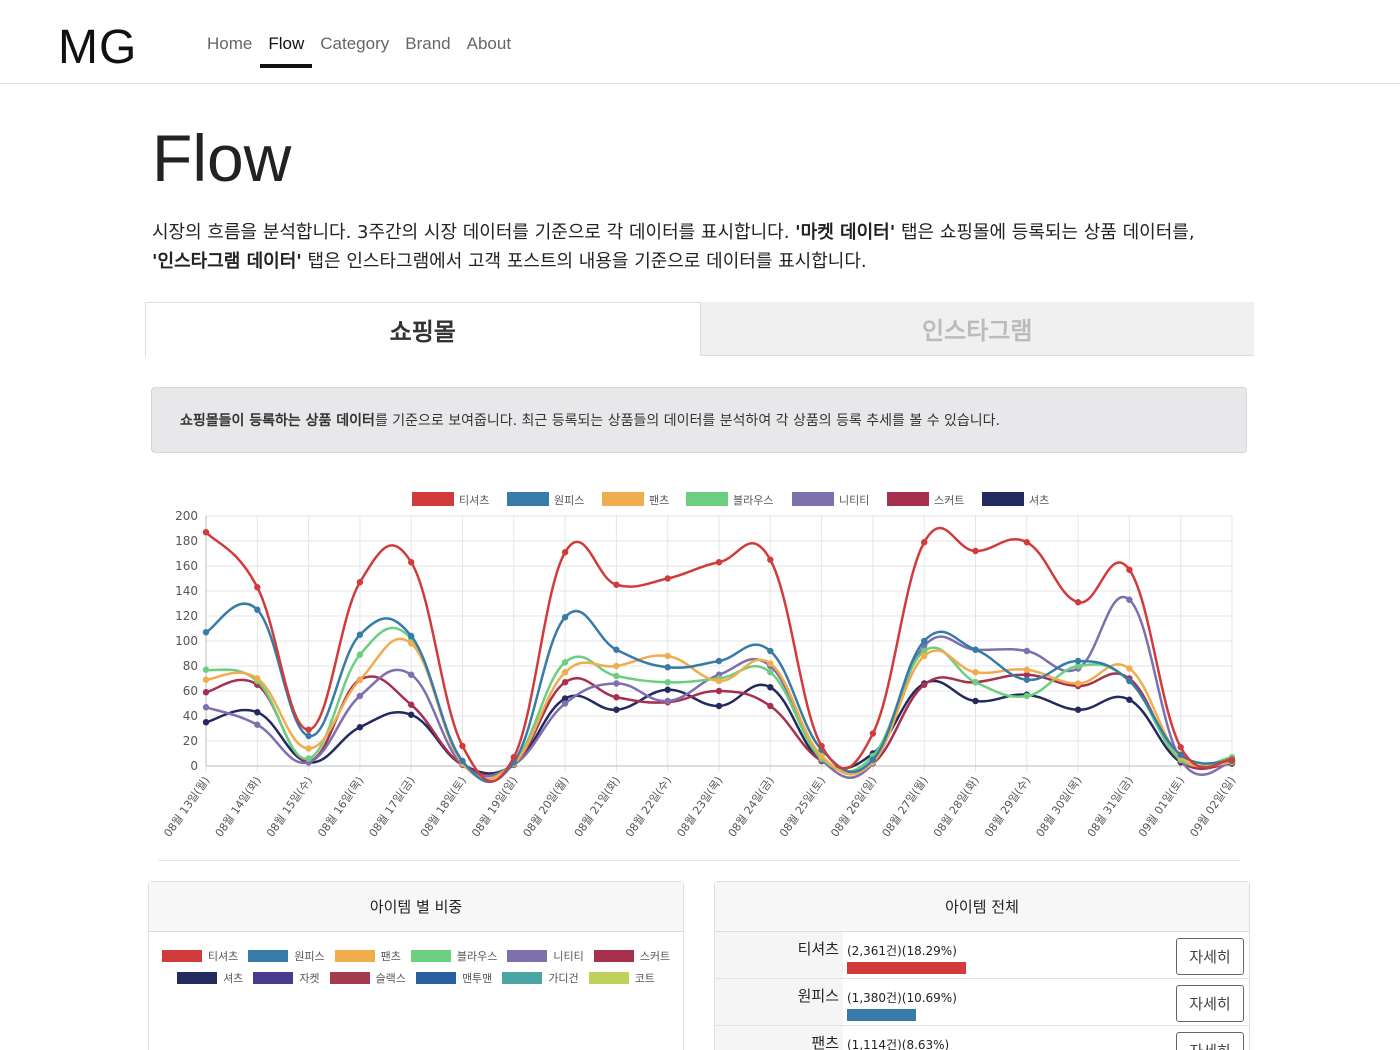  I want to click on share-legend-item: 원피스, so click(286, 956).